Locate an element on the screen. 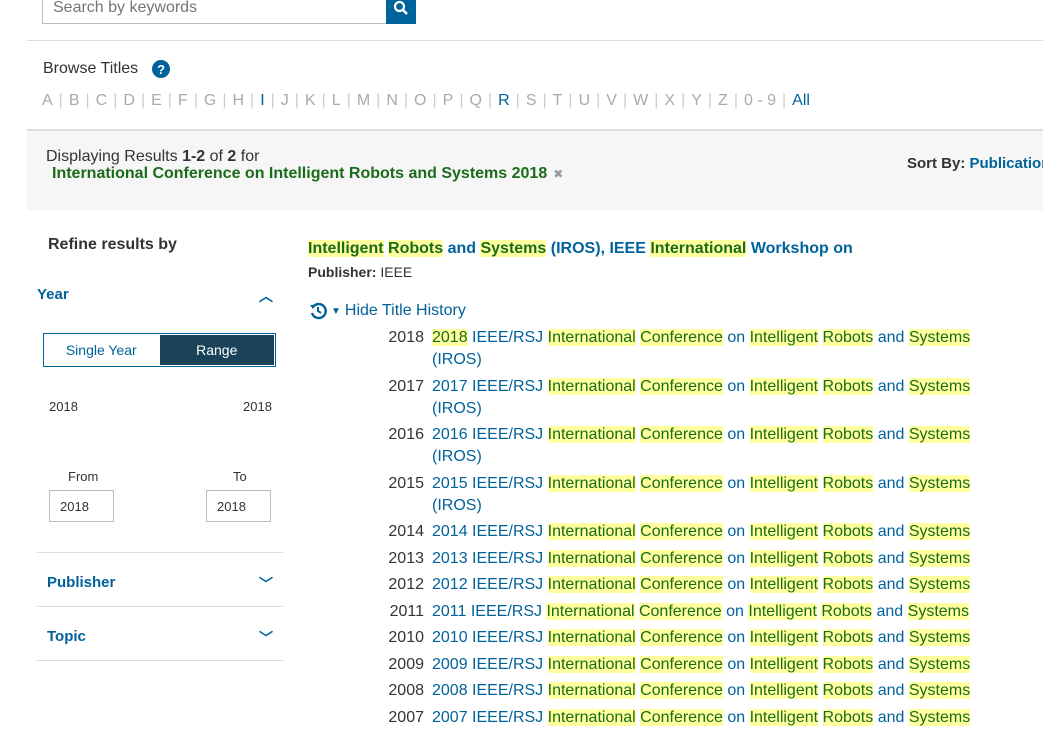 The image size is (1043, 733). sort-label: Sort By: is located at coordinates (936, 163).